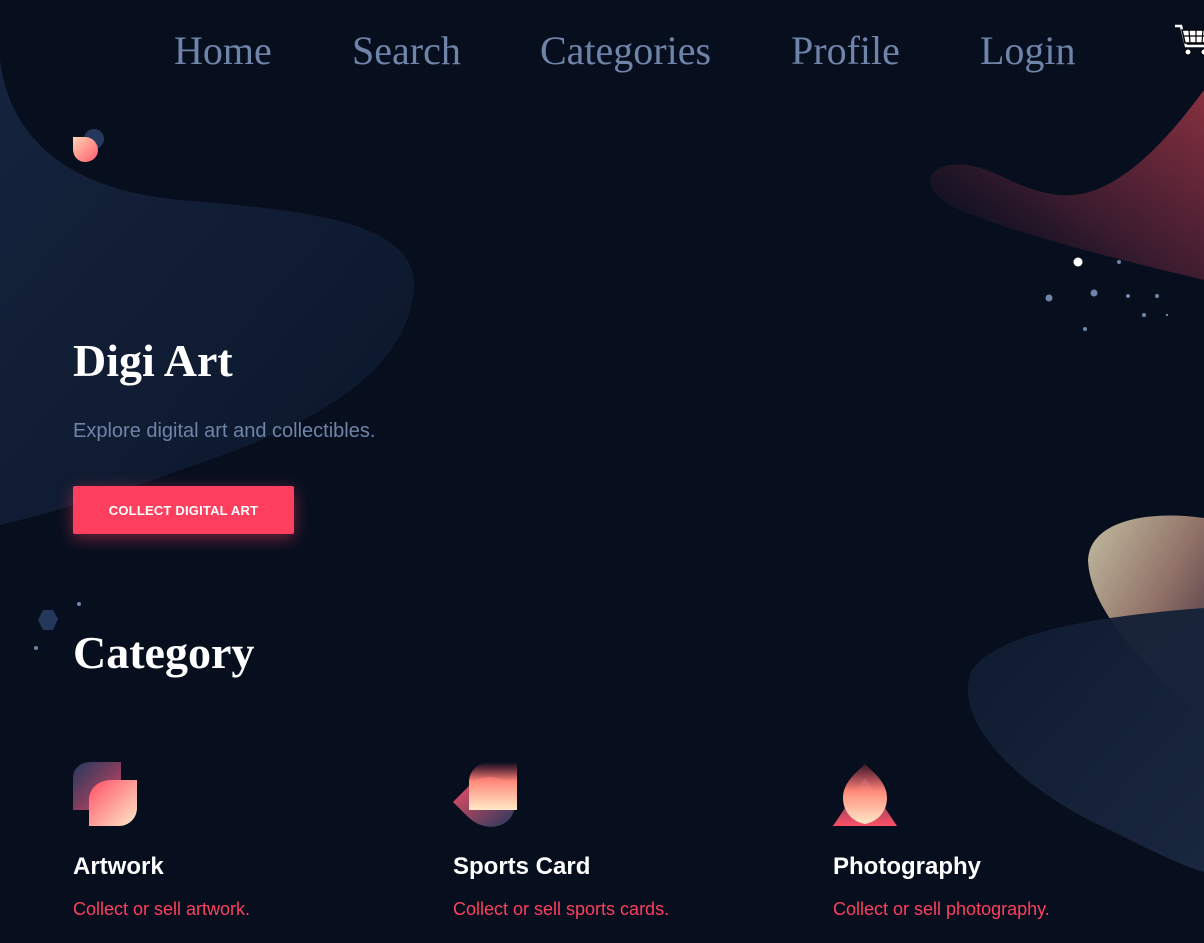  I want to click on collect-digital-art-button: COLLECT DIGITAL ART, so click(183, 510).